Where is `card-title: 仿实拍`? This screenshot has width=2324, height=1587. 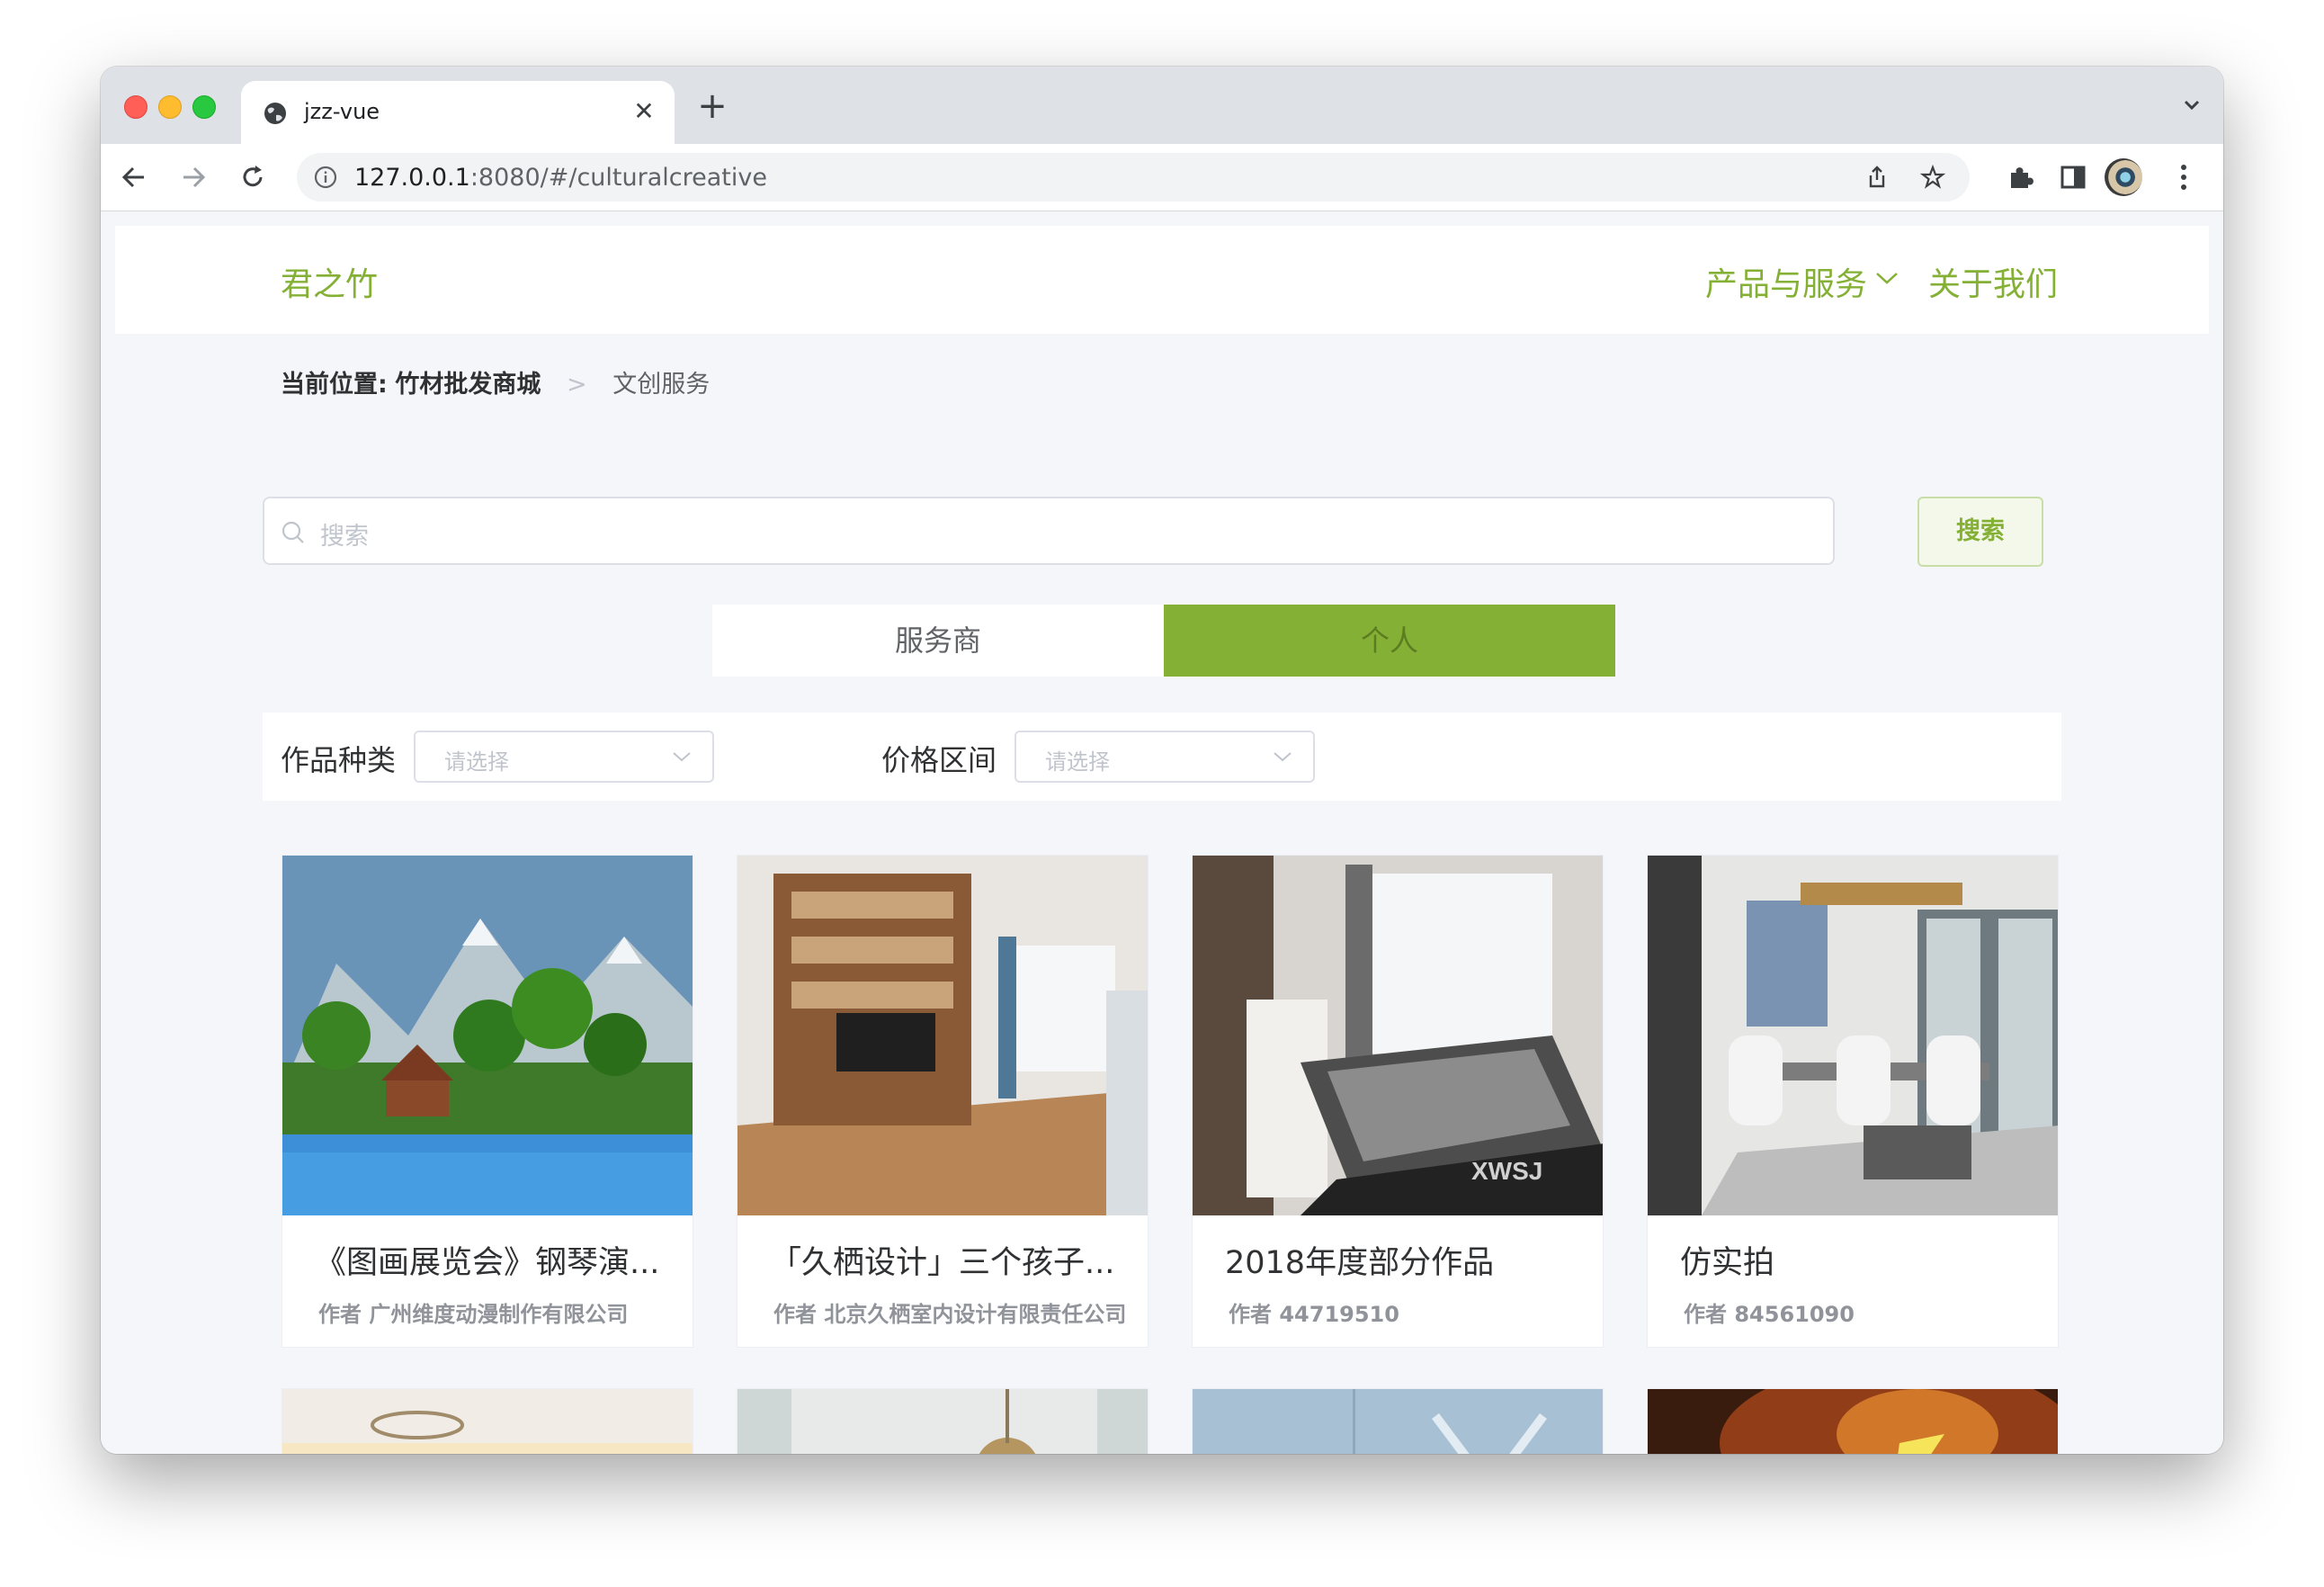
card-title: 仿实拍 is located at coordinates (1727, 1263).